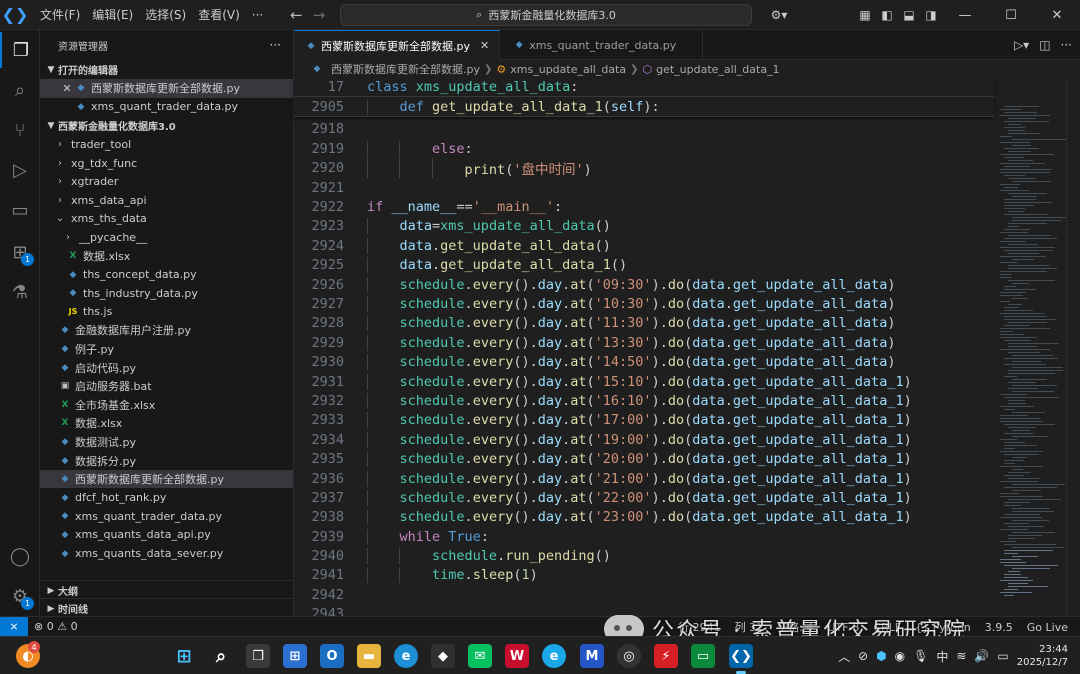  Describe the element at coordinates (644, 555) in the screenshot. I see `code-line: 2940 schedule.run_pending()` at that location.